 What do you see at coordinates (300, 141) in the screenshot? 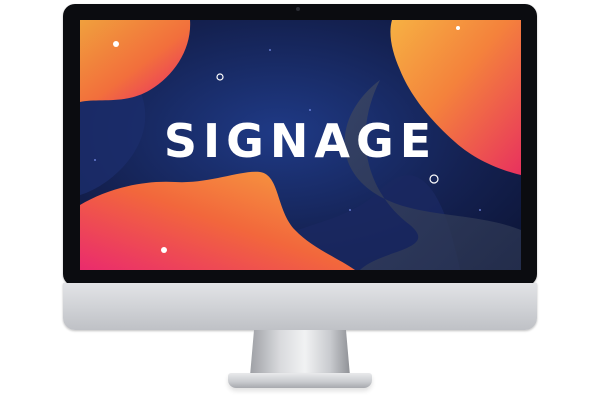
I see `signage-headline: SIGNAGE` at bounding box center [300, 141].